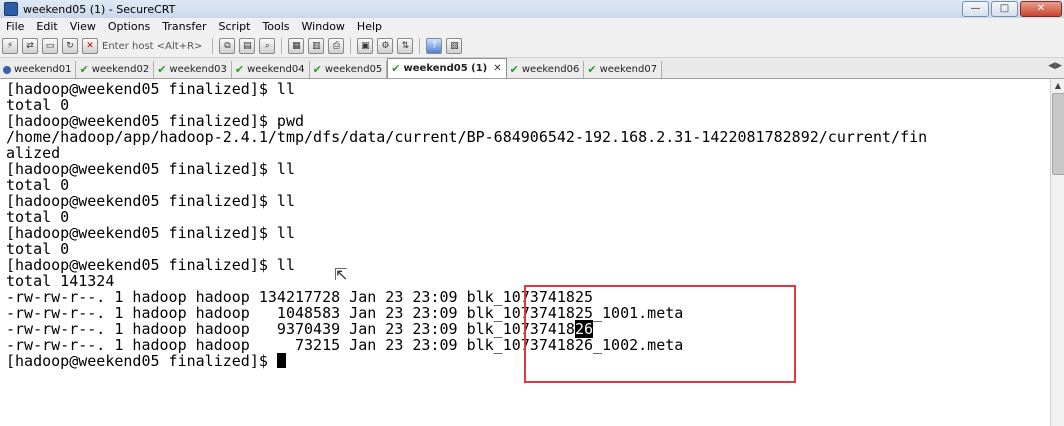 This screenshot has height=426, width=1064. Describe the element at coordinates (316, 46) in the screenshot. I see `print-selection-icon: ▥` at that location.